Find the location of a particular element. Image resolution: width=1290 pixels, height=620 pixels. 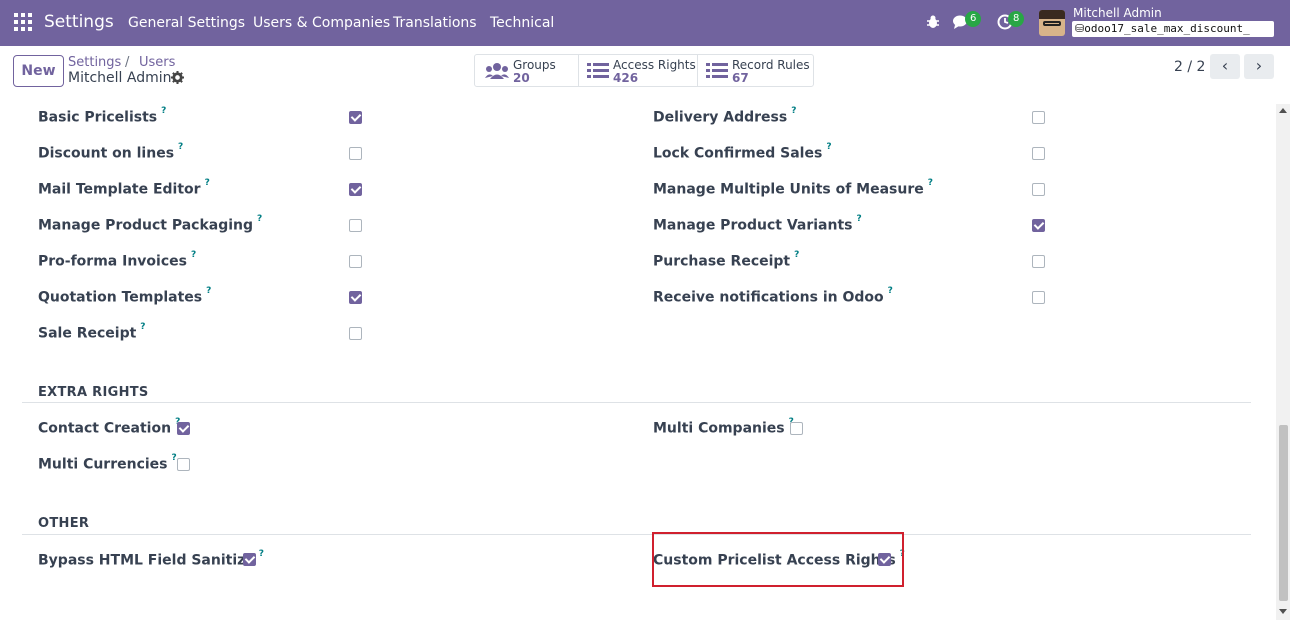

new-button: New is located at coordinates (38, 71).